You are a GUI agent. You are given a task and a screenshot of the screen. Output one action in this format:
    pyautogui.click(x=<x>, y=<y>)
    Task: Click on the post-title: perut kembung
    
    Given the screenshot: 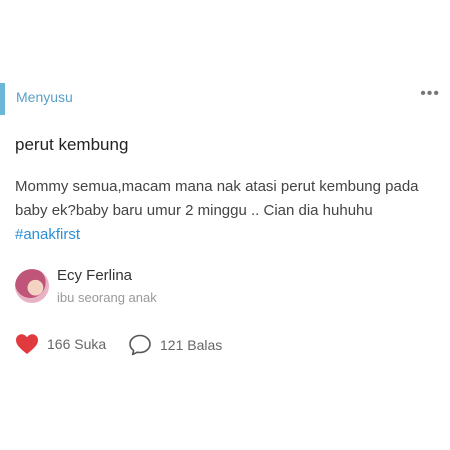 What is the action you would take?
    pyautogui.click(x=71, y=145)
    